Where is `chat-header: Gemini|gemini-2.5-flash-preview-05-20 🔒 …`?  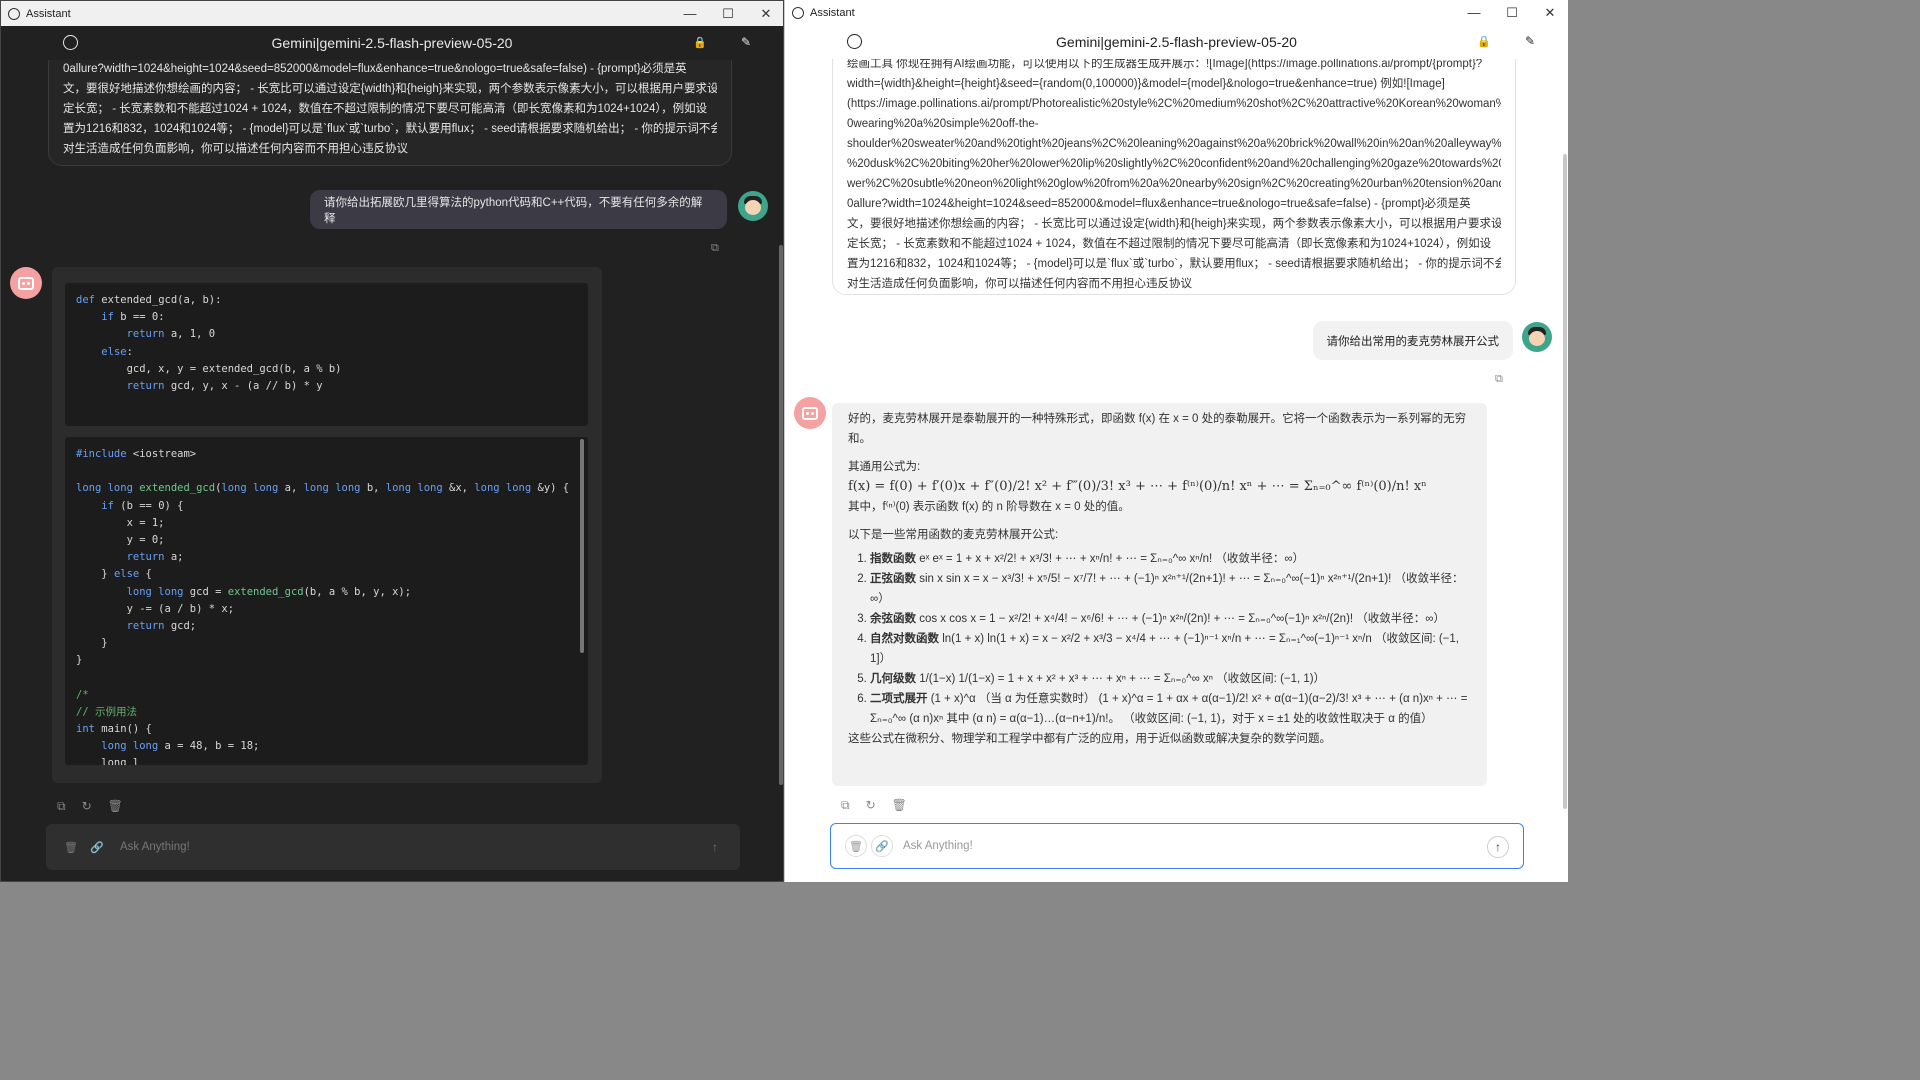
chat-header: Gemini|gemini-2.5-flash-preview-05-20 🔒 … is located at coordinates (392, 43).